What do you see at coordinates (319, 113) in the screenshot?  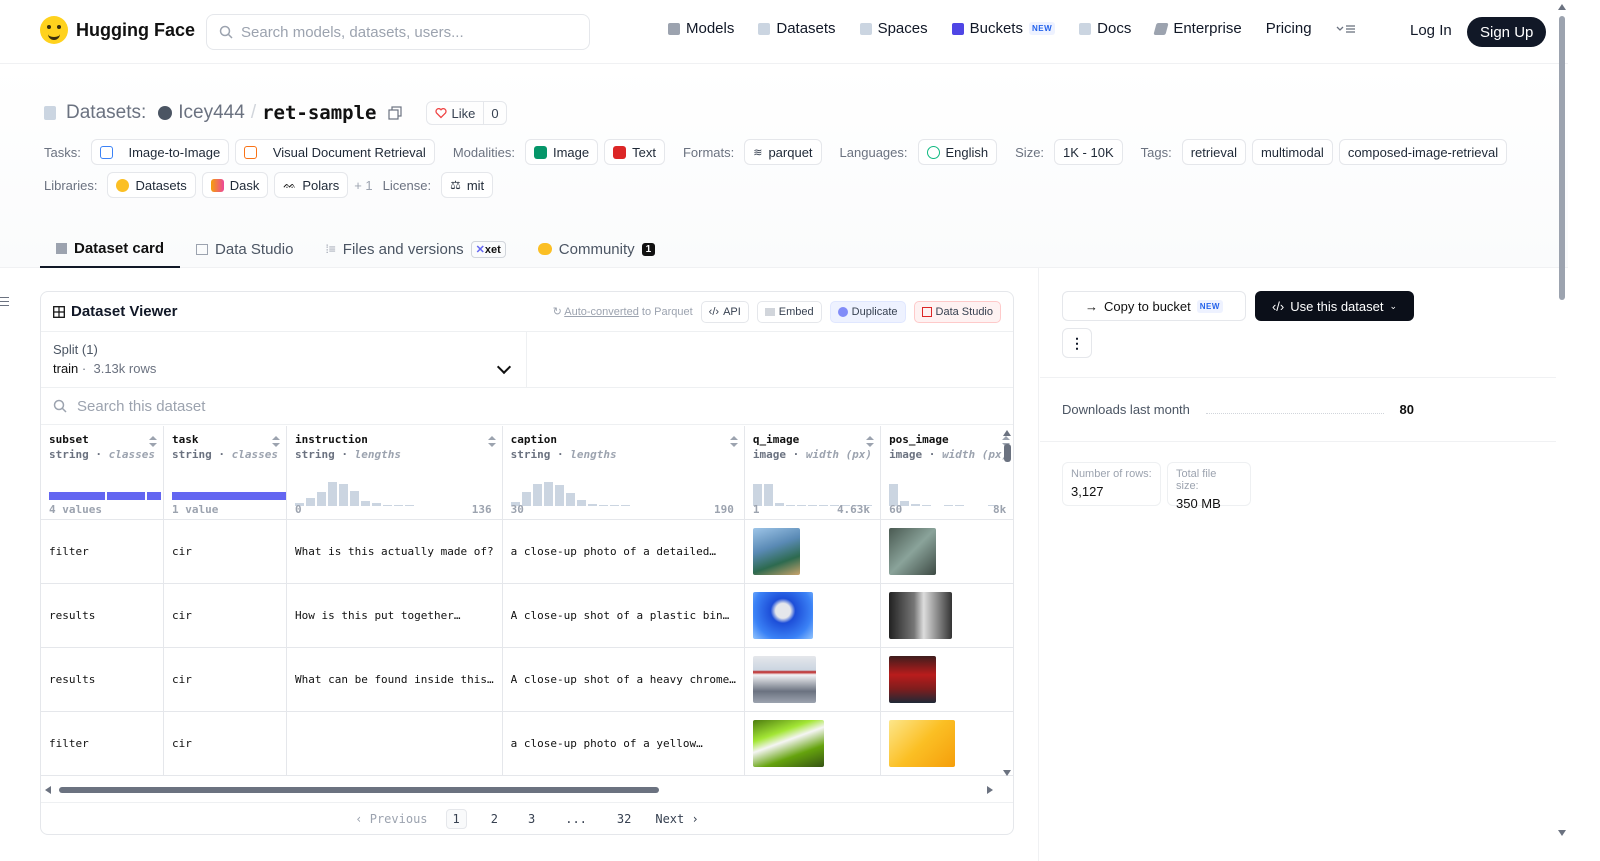 I see `repo-name: ret-sample` at bounding box center [319, 113].